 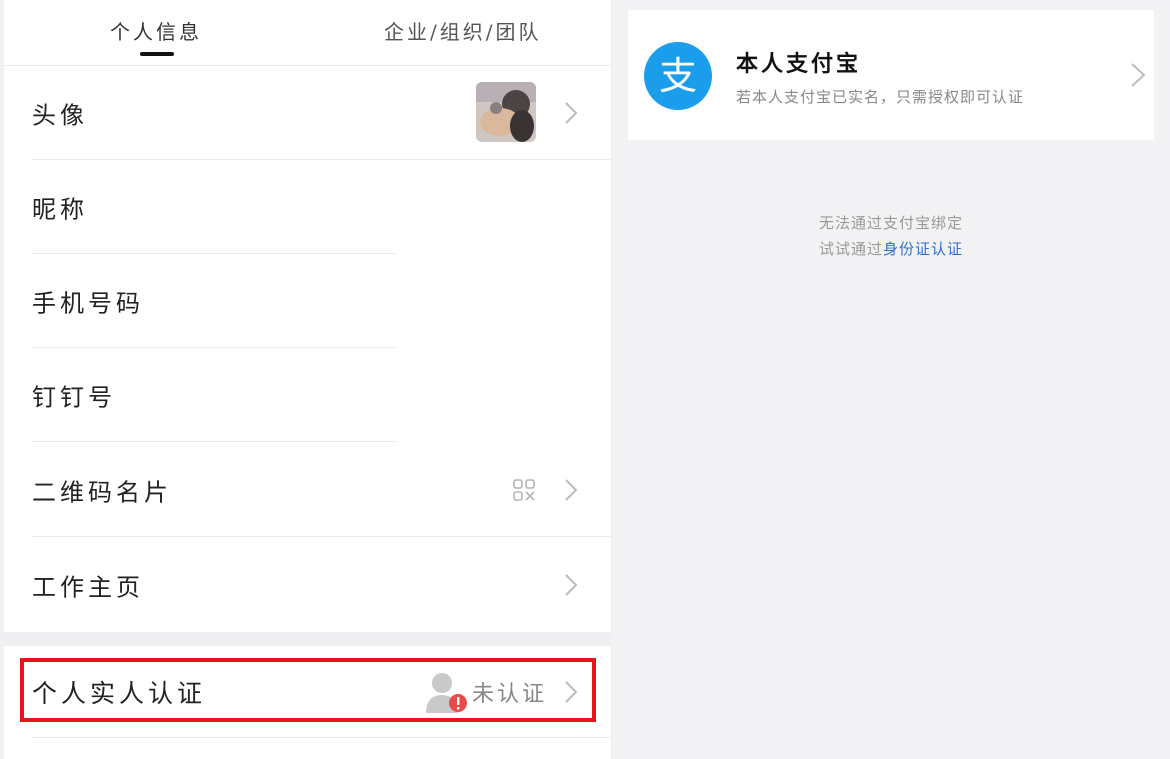 I want to click on tab-organization: 企业/组织/团队, so click(x=462, y=30).